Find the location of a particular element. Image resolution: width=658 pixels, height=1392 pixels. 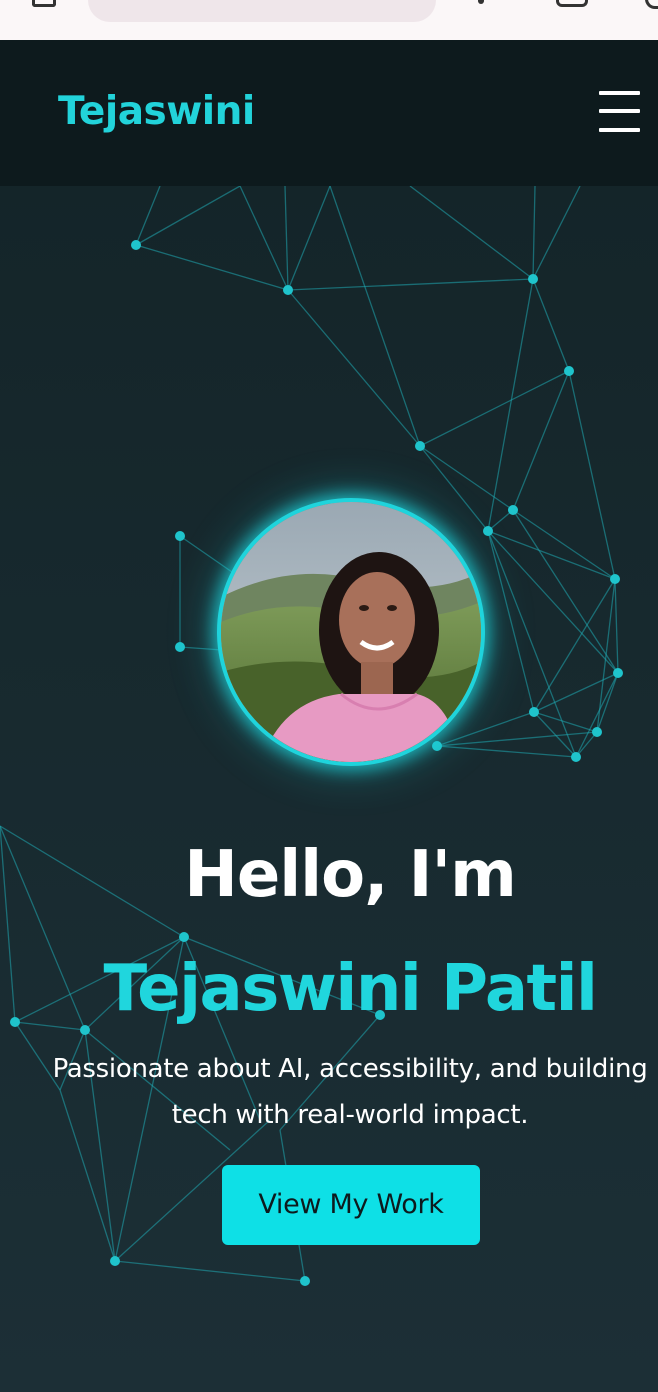

brand-logo-text: Tejaswini is located at coordinates (156, 112).